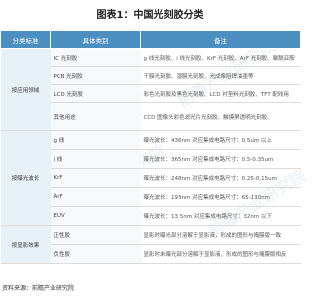 This screenshot has width=320, height=300. What do you see at coordinates (25, 39) in the screenshot?
I see `column-header-standard: 分类标准` at bounding box center [25, 39].